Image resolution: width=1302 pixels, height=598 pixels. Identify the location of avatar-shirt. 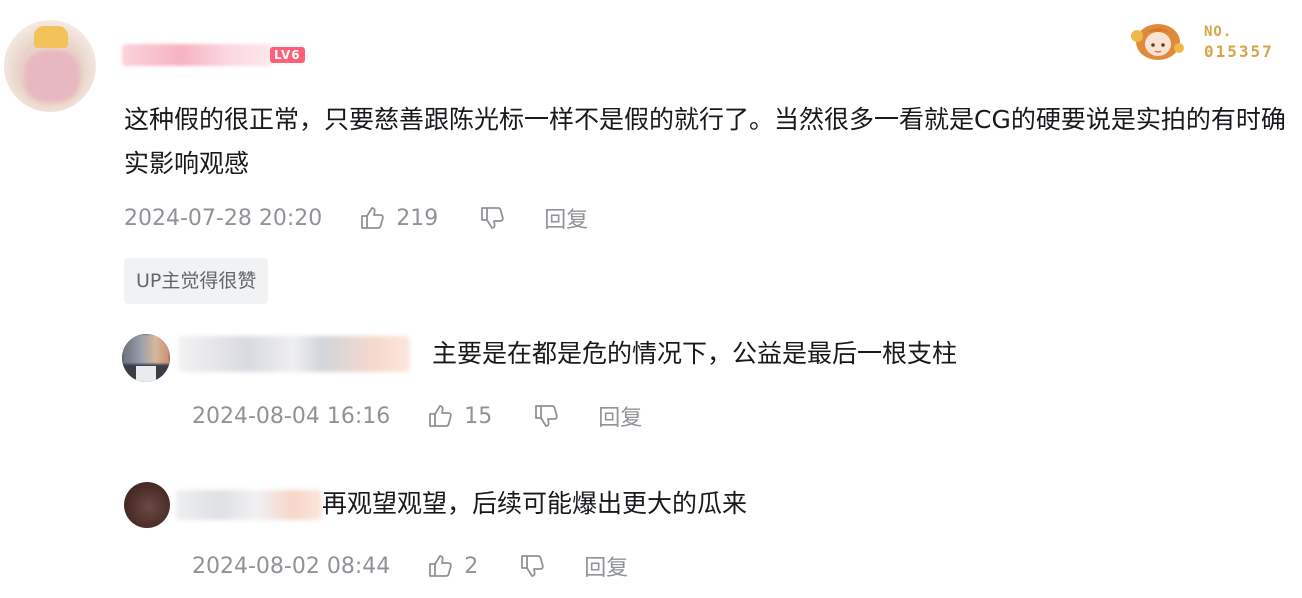
(146, 374).